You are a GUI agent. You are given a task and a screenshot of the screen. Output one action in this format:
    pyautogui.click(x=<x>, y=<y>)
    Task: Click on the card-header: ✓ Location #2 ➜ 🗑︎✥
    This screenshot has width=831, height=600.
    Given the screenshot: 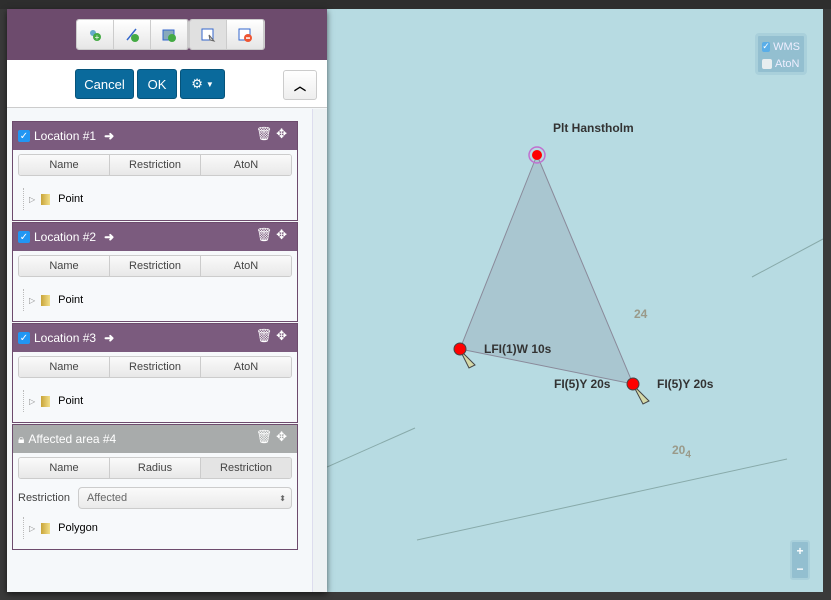 What is the action you would take?
    pyautogui.click(x=155, y=237)
    